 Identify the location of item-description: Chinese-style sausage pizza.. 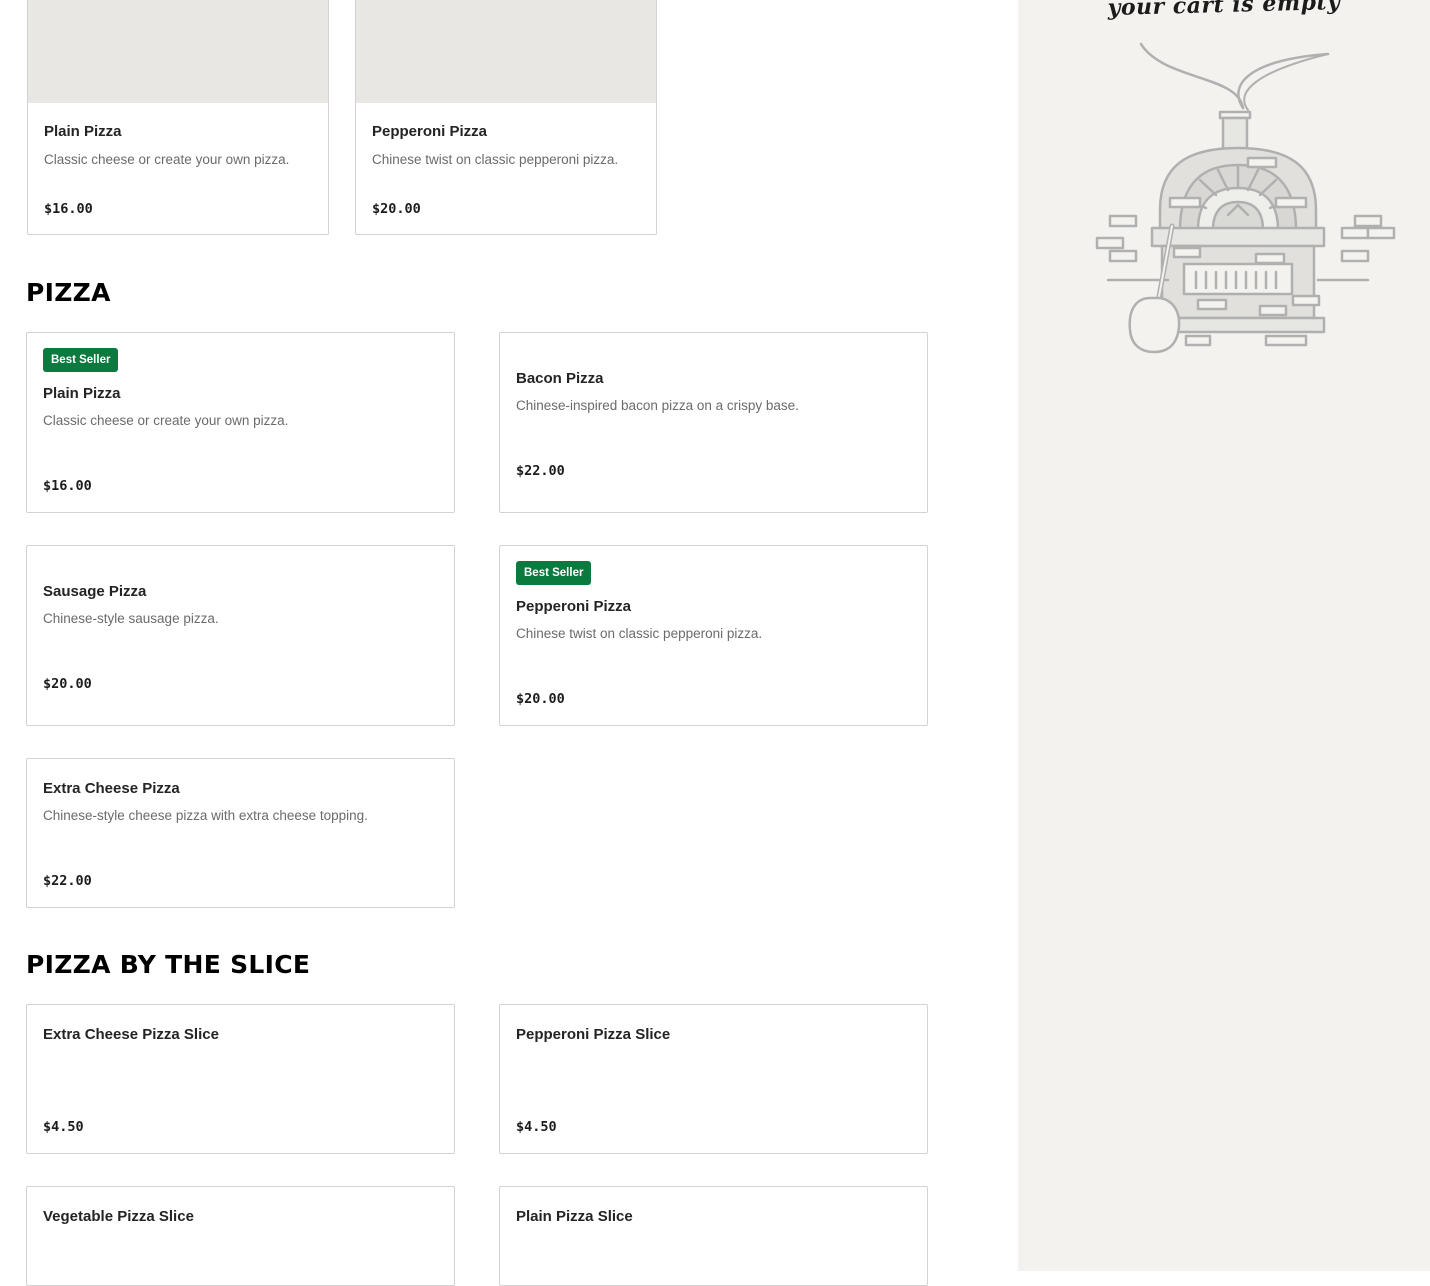
(131, 618).